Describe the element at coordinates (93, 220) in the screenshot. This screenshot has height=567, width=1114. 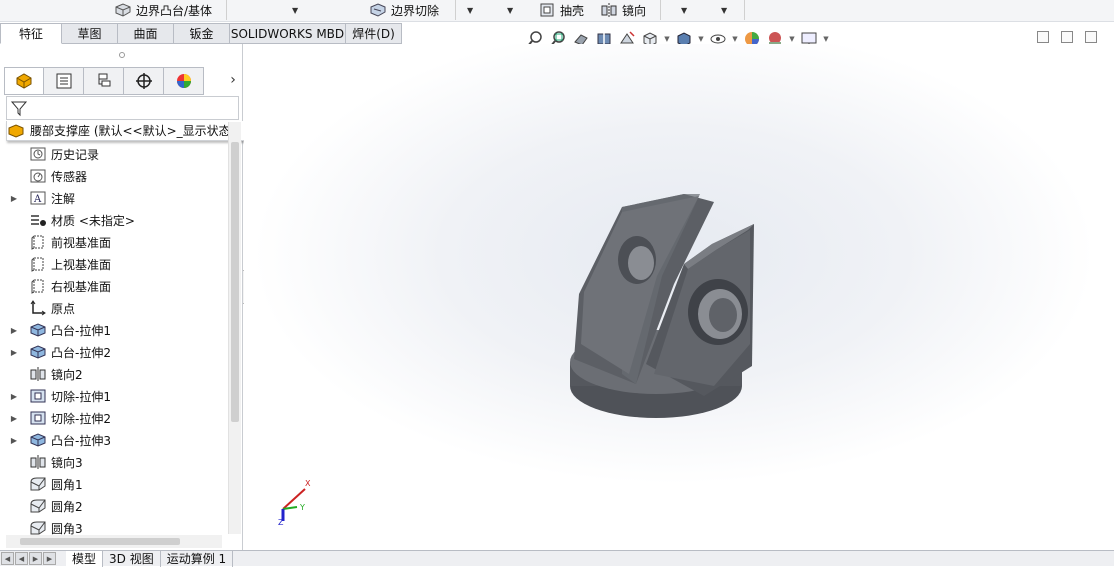
I see `tree-item-label: 材质 <未指定>` at that location.